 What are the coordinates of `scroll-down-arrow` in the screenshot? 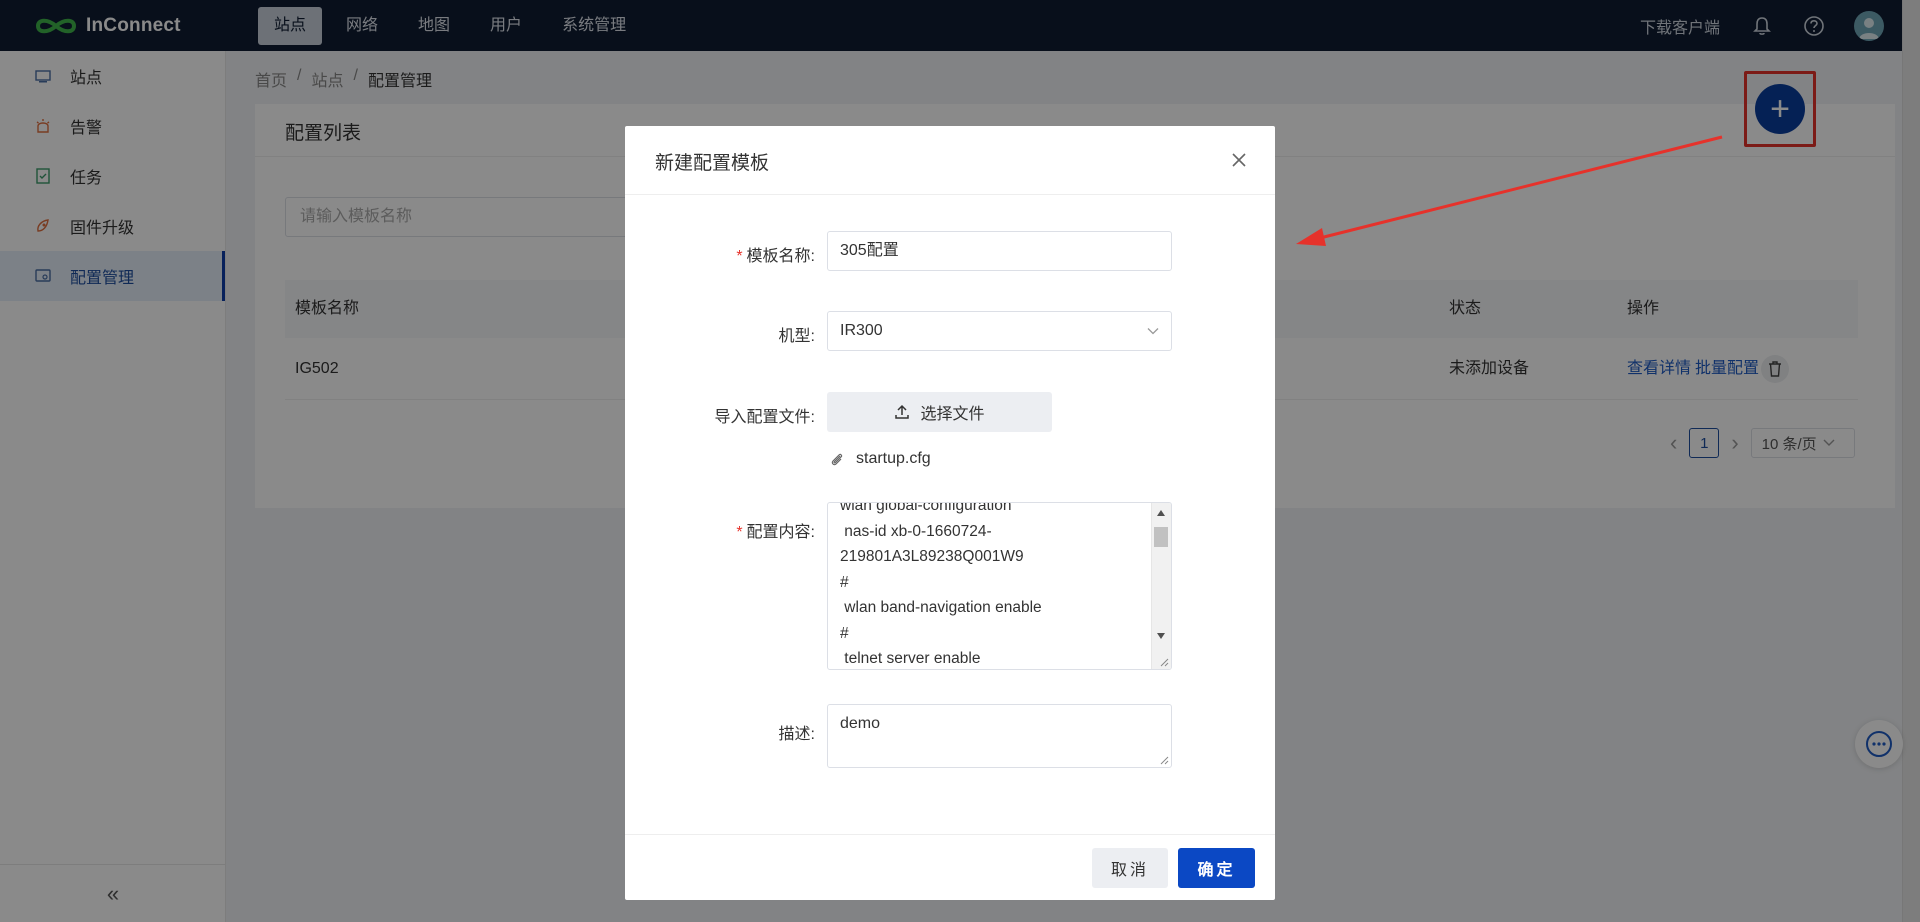 It's located at (1161, 636).